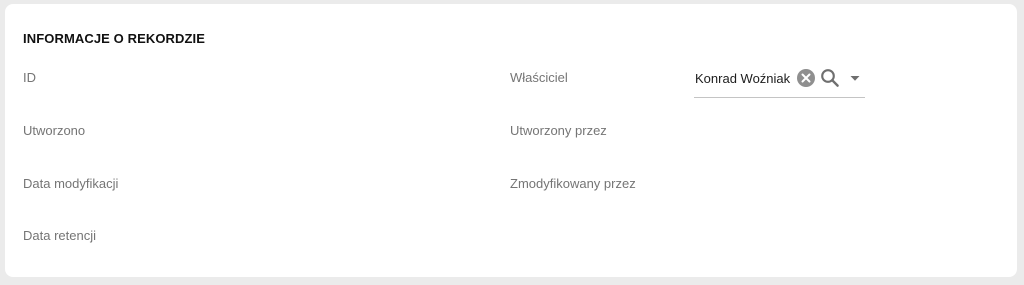 This screenshot has height=285, width=1024. Describe the element at coordinates (59, 235) in the screenshot. I see `retention-date-label: Data retencji` at that location.